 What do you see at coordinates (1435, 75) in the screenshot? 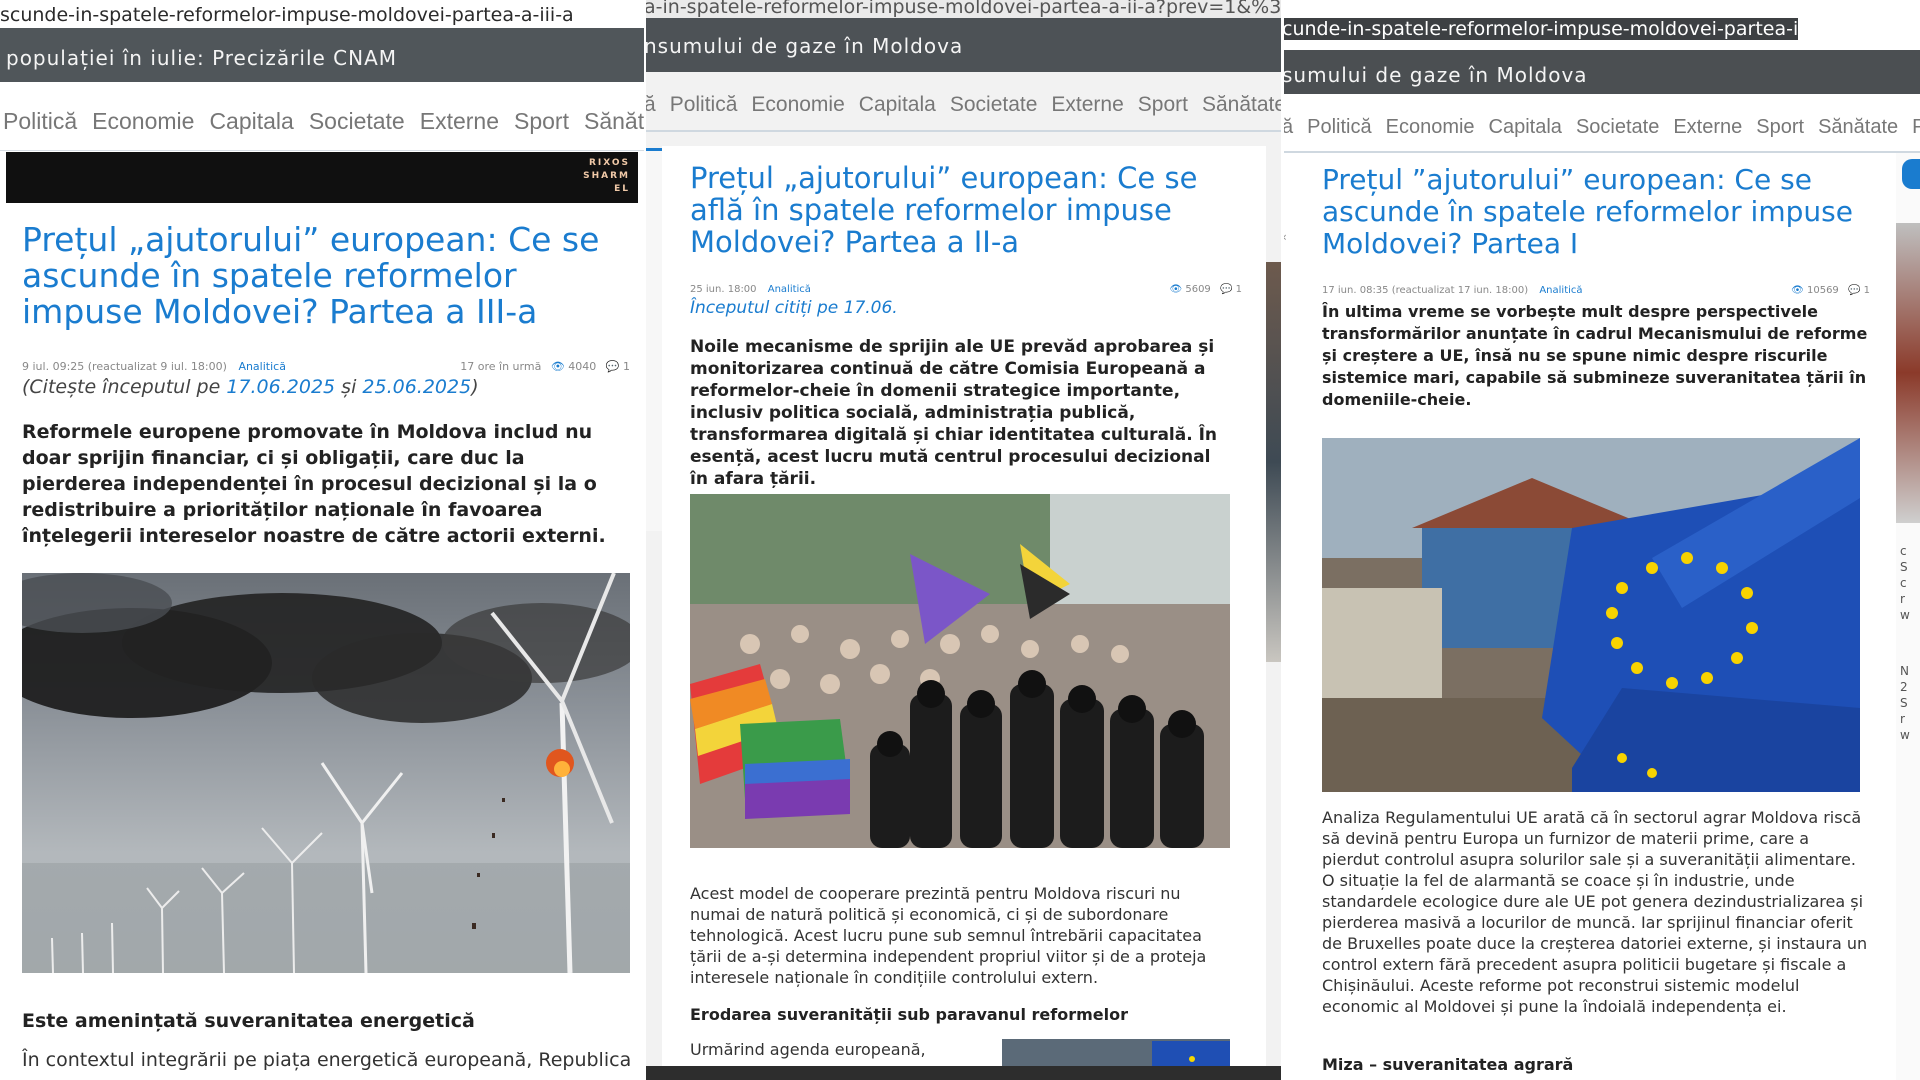
I see `breaking-news-text: sumului de gaze în Moldova` at bounding box center [1435, 75].